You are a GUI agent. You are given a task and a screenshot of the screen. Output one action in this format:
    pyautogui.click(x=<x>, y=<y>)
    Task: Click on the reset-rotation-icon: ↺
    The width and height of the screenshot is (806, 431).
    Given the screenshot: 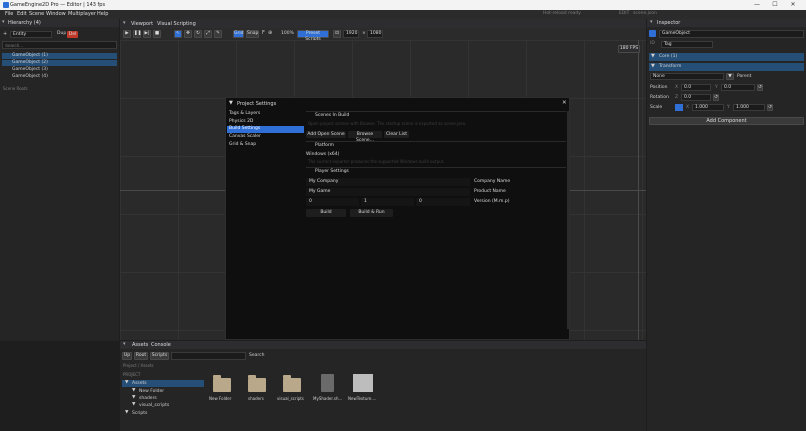 What is the action you would take?
    pyautogui.click(x=716, y=97)
    